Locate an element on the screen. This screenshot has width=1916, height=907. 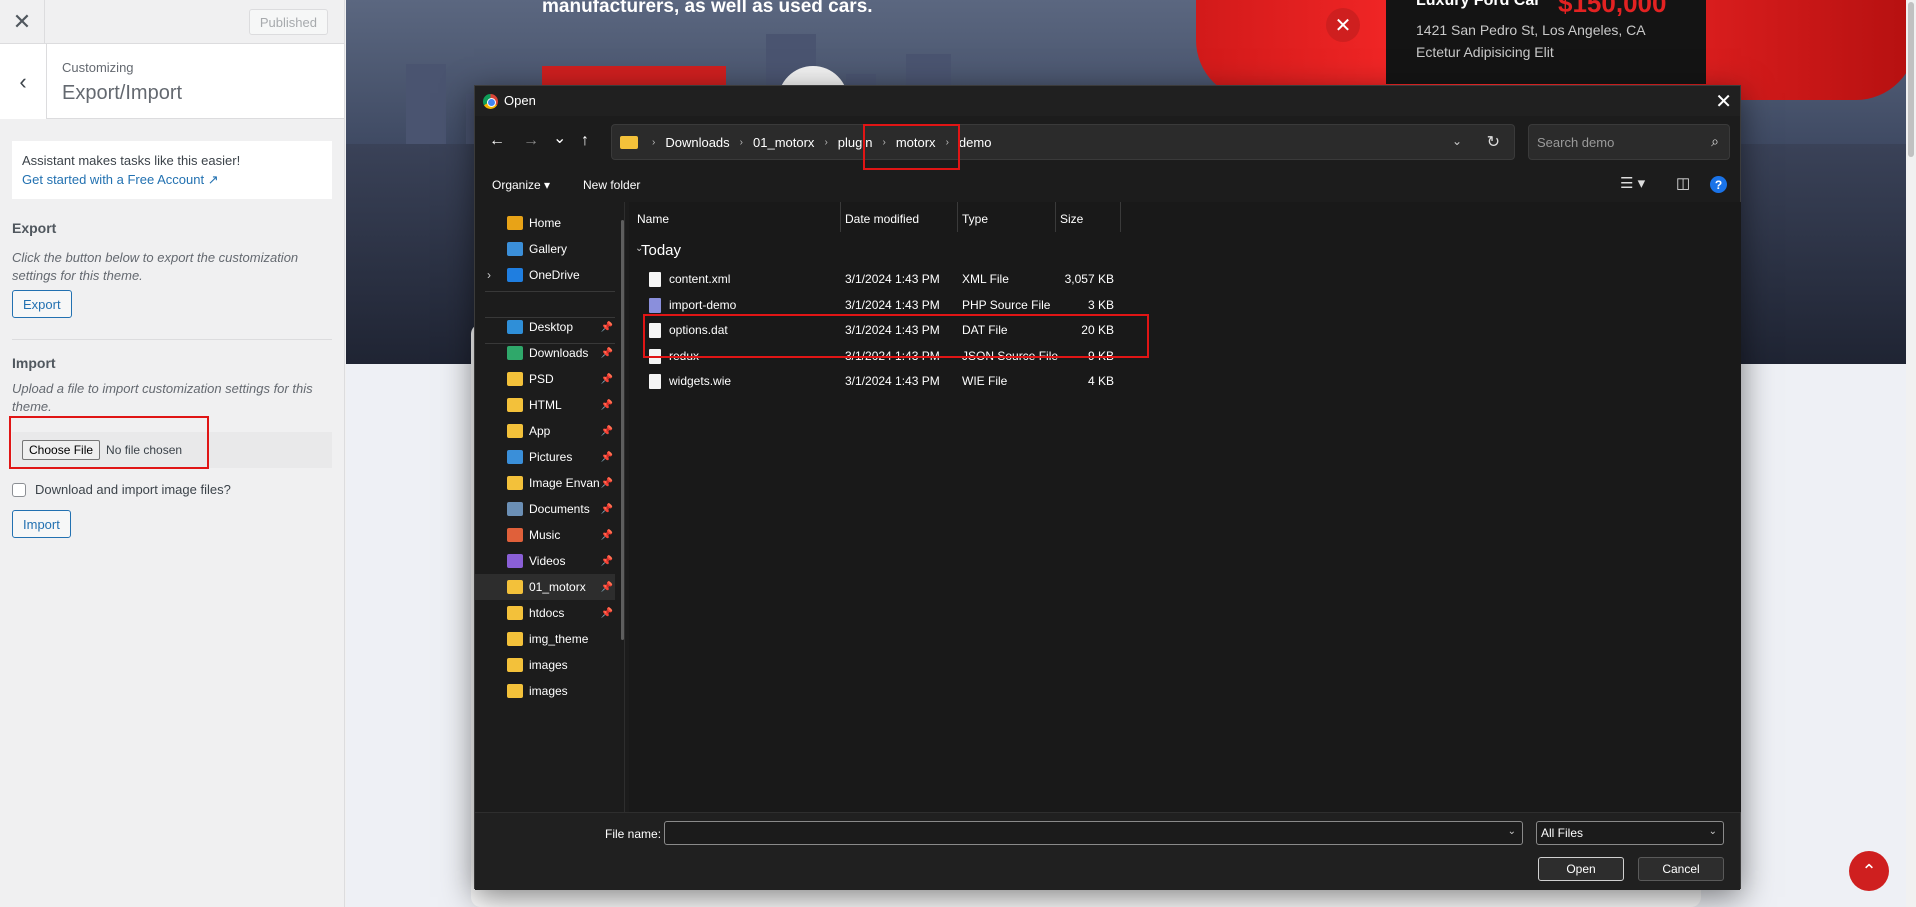
car-address: 1421 San Pedro St, Los Angeles, CA is located at coordinates (1531, 30).